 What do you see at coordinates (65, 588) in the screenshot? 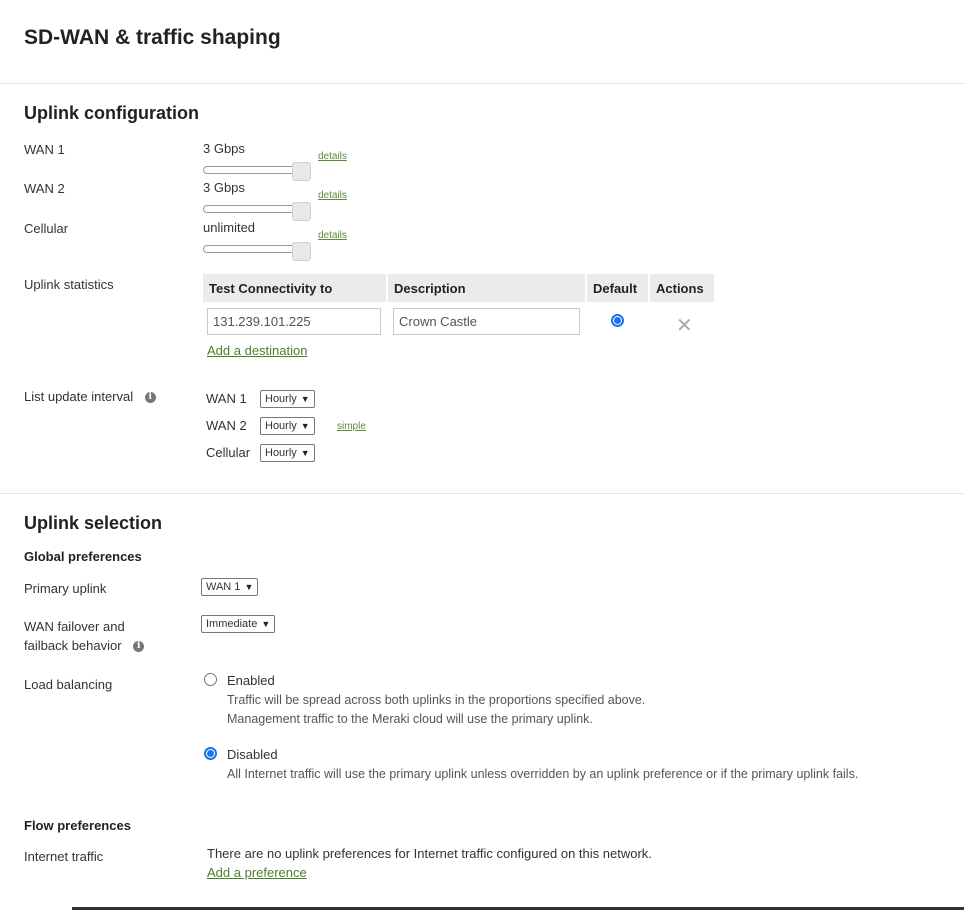
I see `primary-uplink-label: Primary uplink` at bounding box center [65, 588].